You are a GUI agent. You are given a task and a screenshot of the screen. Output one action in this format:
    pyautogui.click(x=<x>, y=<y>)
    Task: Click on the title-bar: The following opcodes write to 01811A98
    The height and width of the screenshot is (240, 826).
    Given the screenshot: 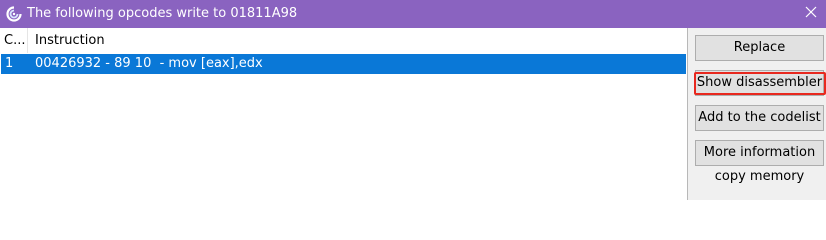 What is the action you would take?
    pyautogui.click(x=413, y=14)
    